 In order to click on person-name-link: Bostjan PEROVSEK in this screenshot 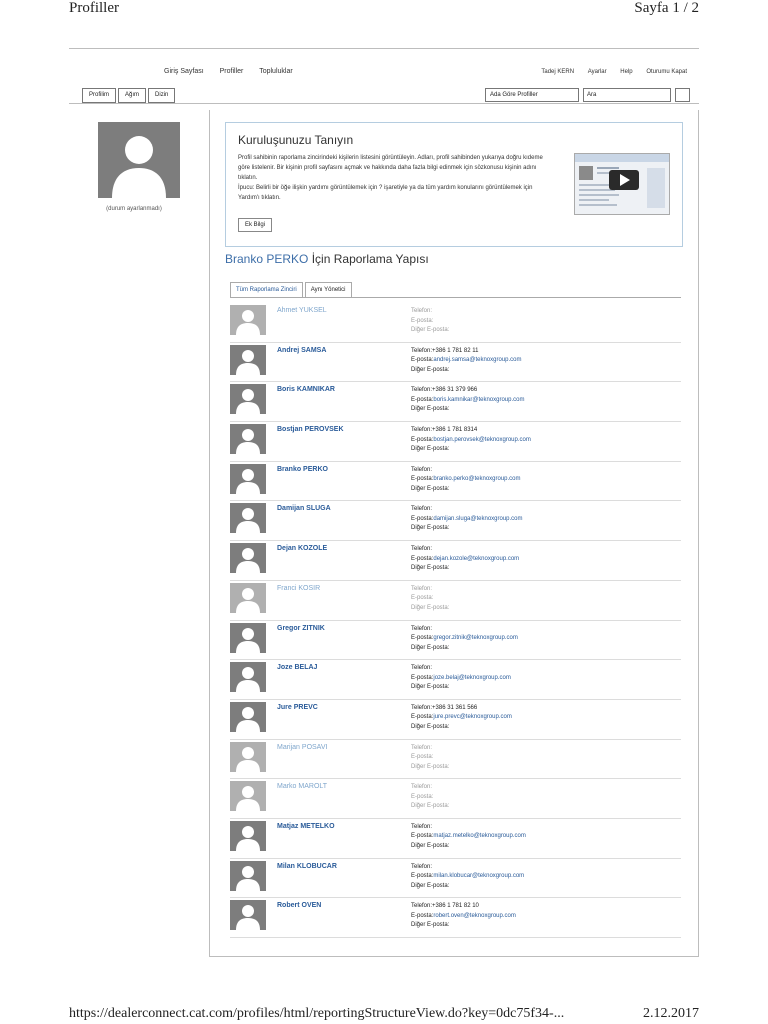, I will do `click(310, 429)`.